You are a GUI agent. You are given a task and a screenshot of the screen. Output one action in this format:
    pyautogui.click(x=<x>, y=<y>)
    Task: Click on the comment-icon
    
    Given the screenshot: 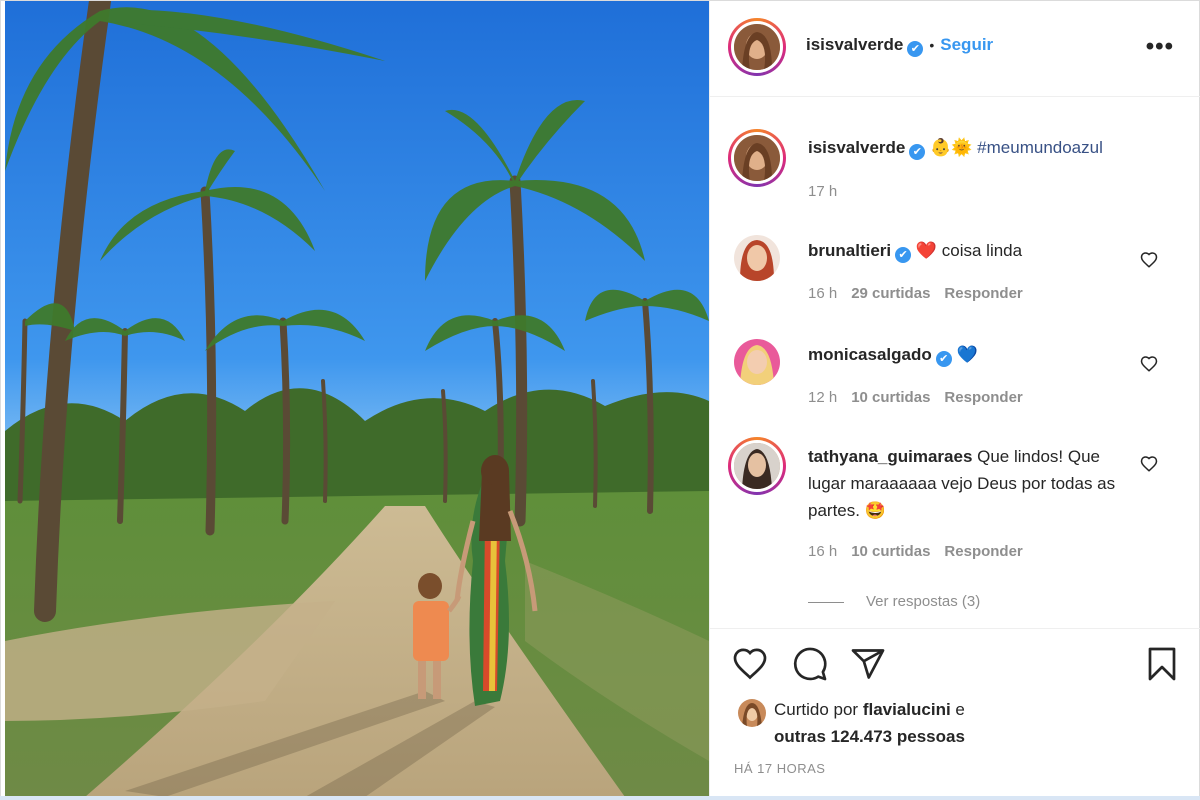 What is the action you would take?
    pyautogui.click(x=810, y=664)
    